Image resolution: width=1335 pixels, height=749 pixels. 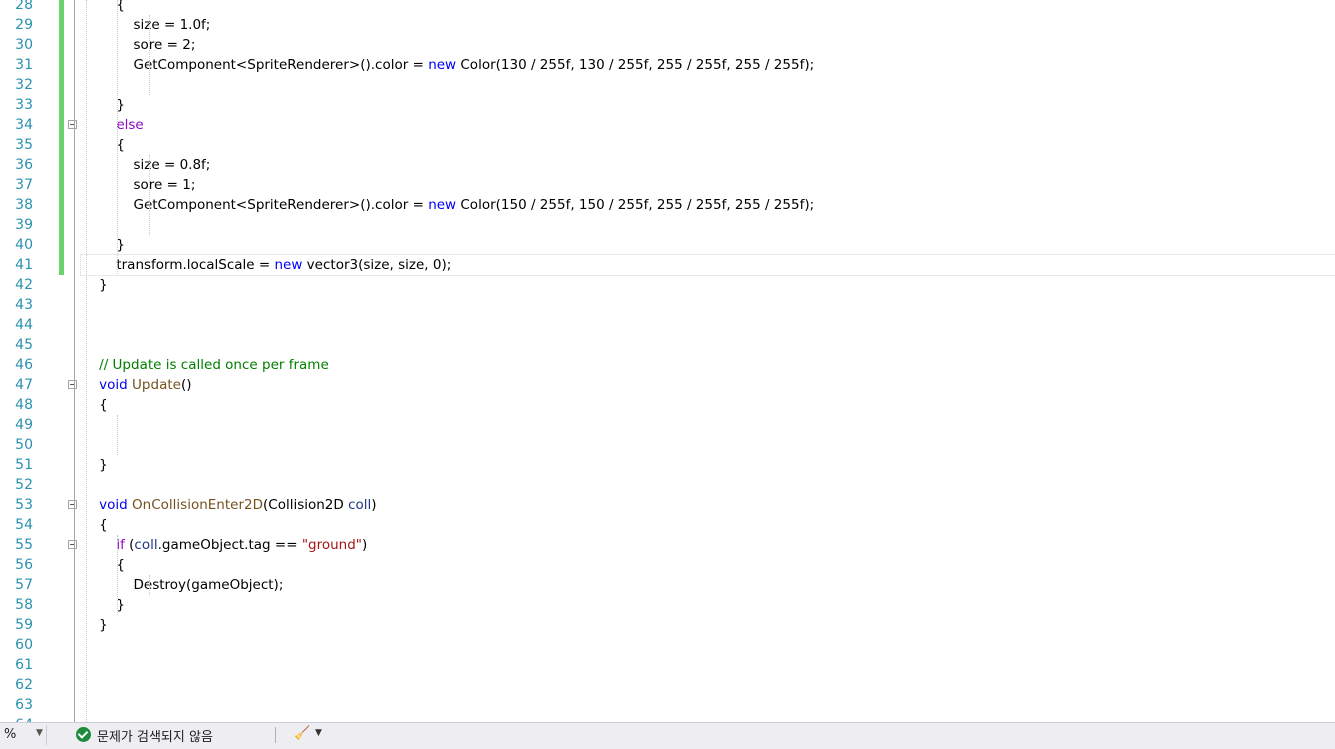 What do you see at coordinates (24, 525) in the screenshot?
I see `line-number: 54` at bounding box center [24, 525].